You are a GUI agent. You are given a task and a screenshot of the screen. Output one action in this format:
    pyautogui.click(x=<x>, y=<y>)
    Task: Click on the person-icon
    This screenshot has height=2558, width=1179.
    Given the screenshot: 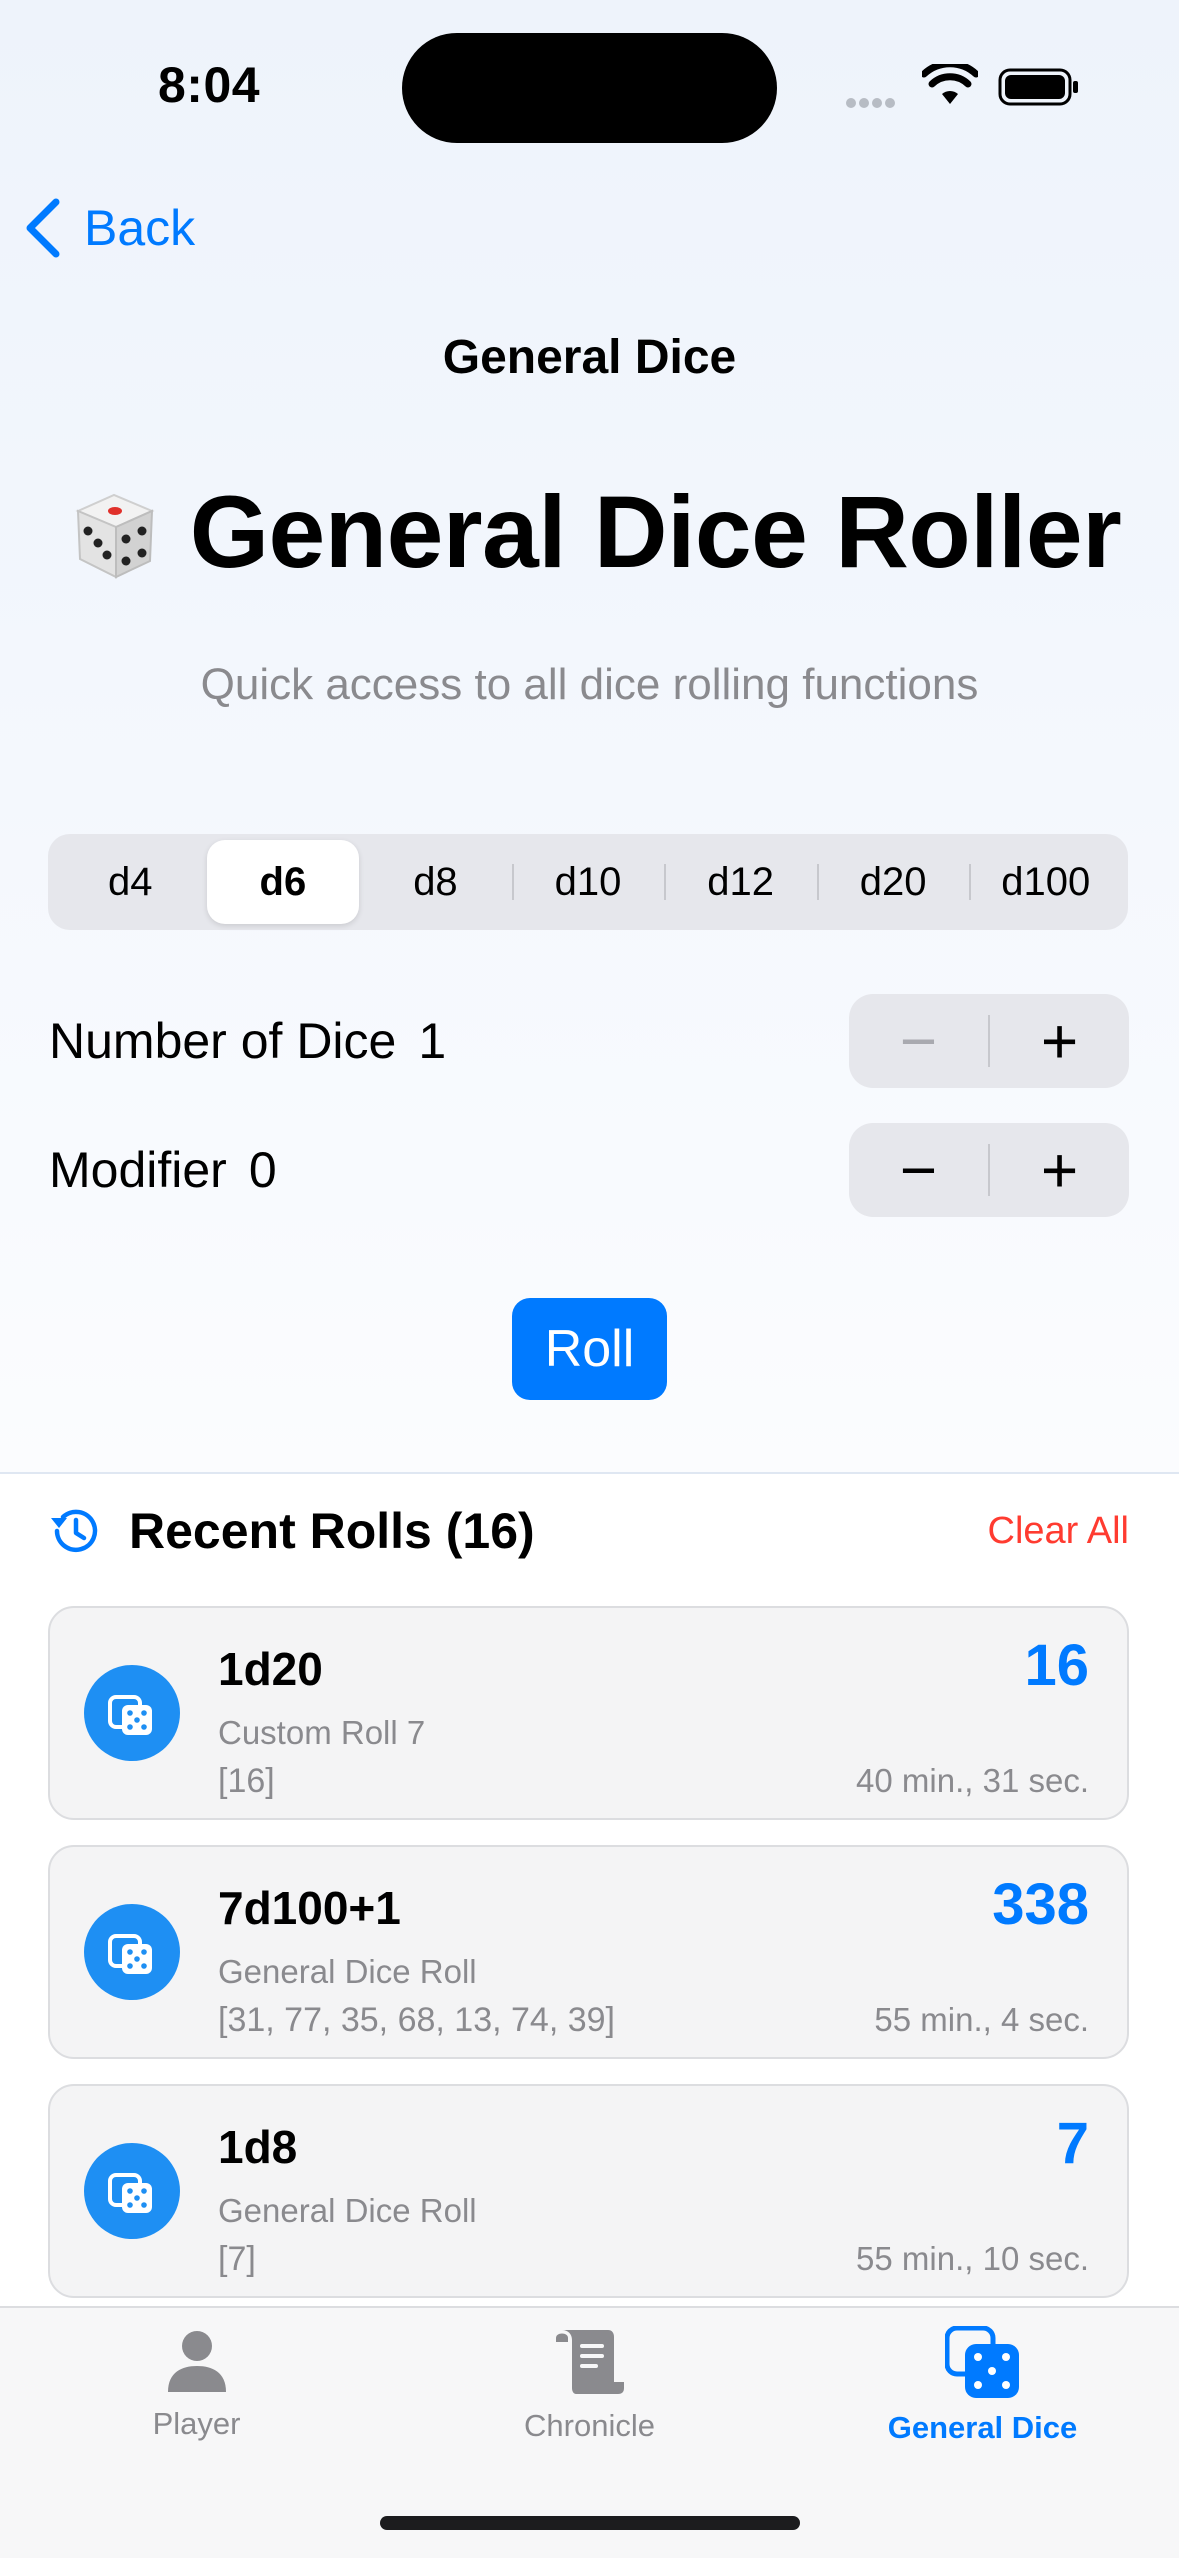 What is the action you would take?
    pyautogui.click(x=196, y=2361)
    